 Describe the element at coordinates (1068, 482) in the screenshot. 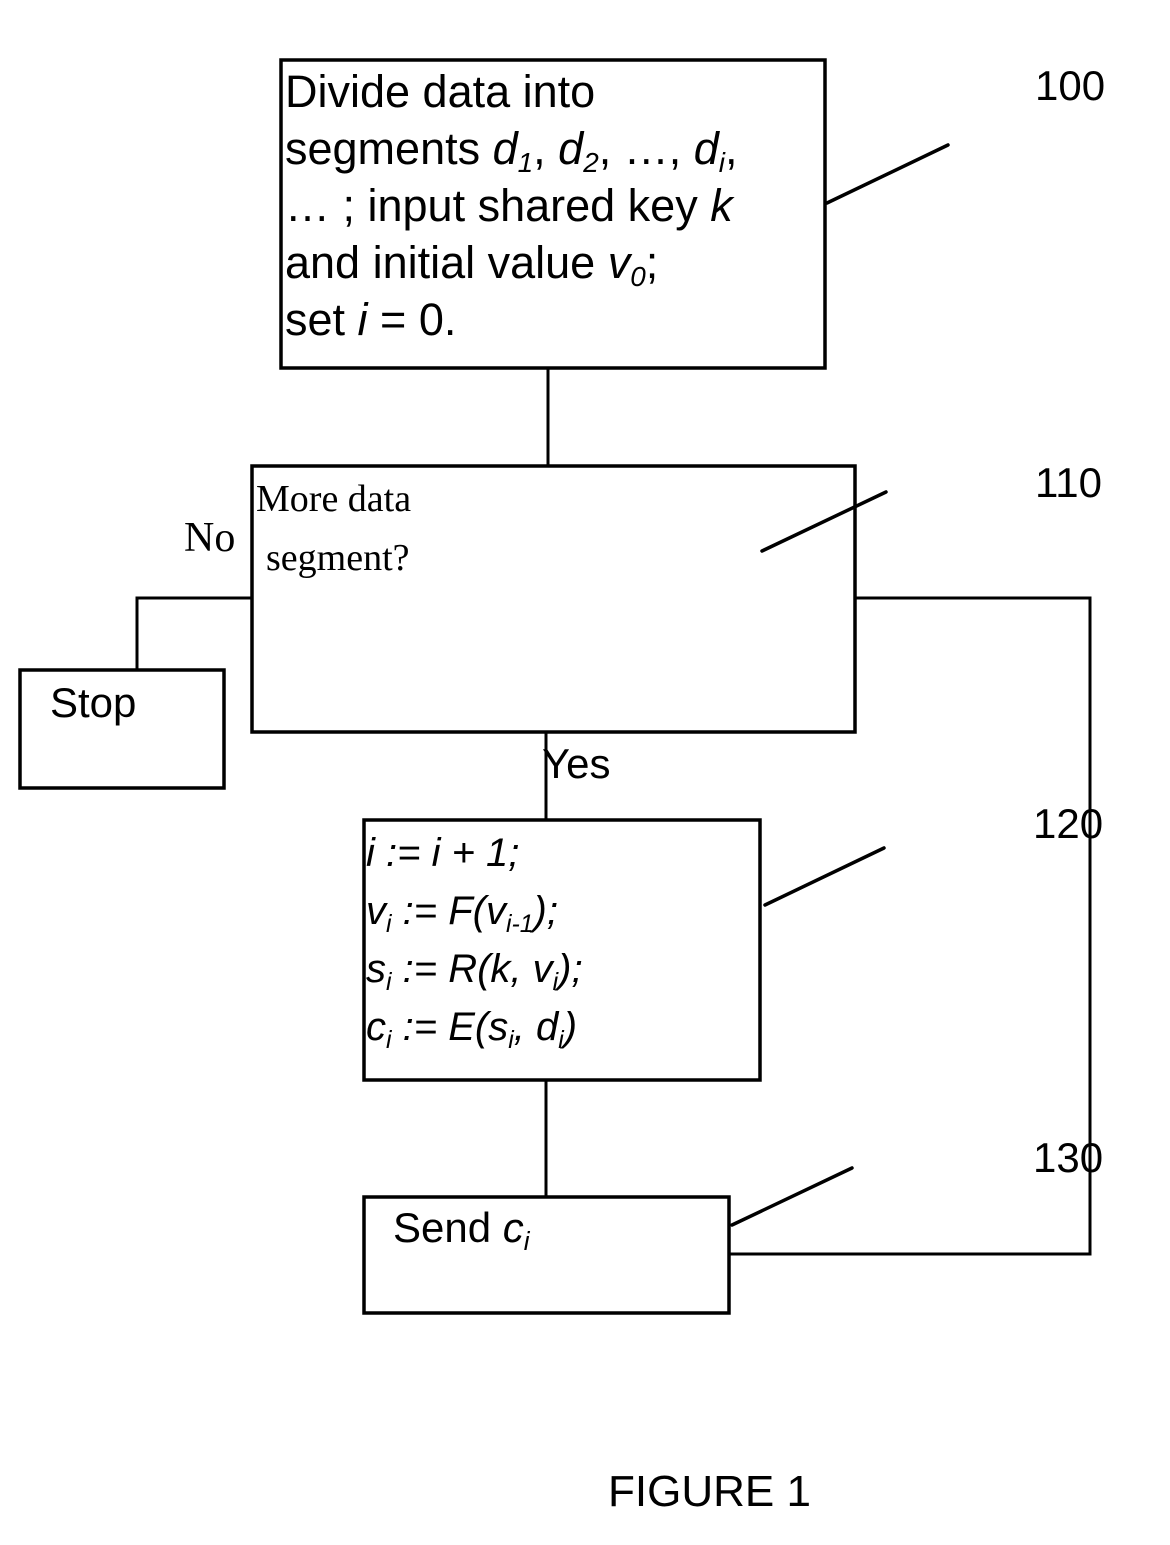

I see `ref-110: 110` at that location.